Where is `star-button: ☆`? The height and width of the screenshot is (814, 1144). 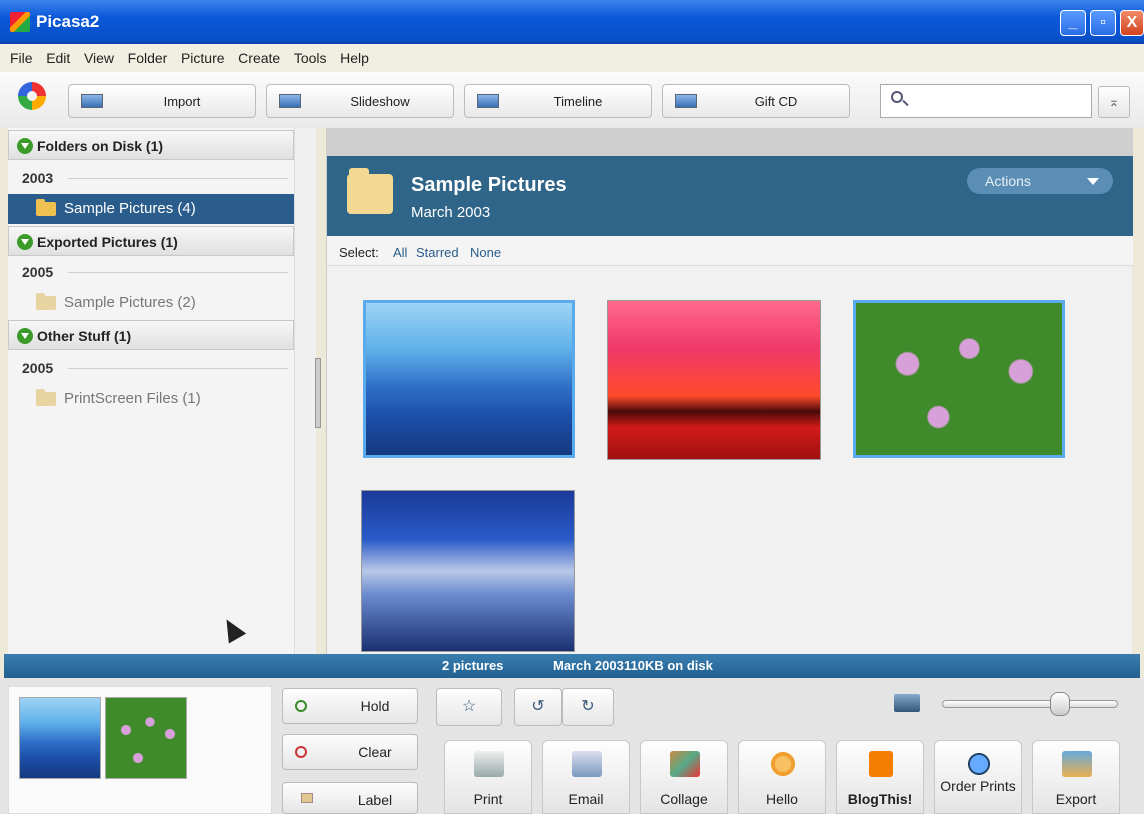
star-button: ☆ is located at coordinates (469, 707).